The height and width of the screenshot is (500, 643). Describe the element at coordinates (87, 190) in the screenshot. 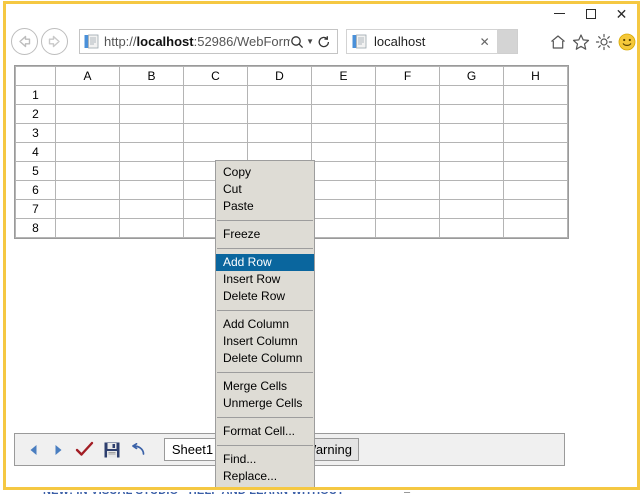

I see `cell-a6` at that location.